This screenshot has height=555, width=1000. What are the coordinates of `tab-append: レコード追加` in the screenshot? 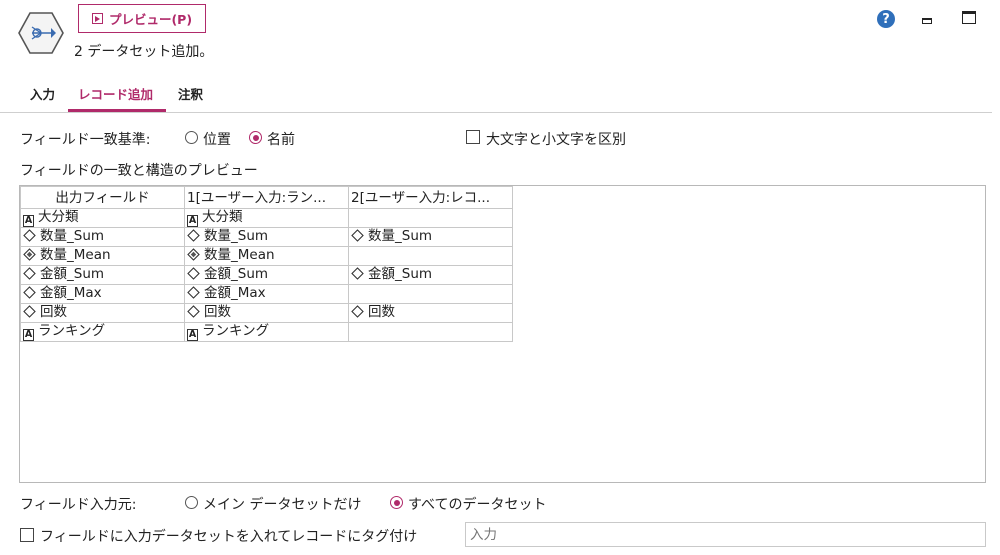 It's located at (115, 93).